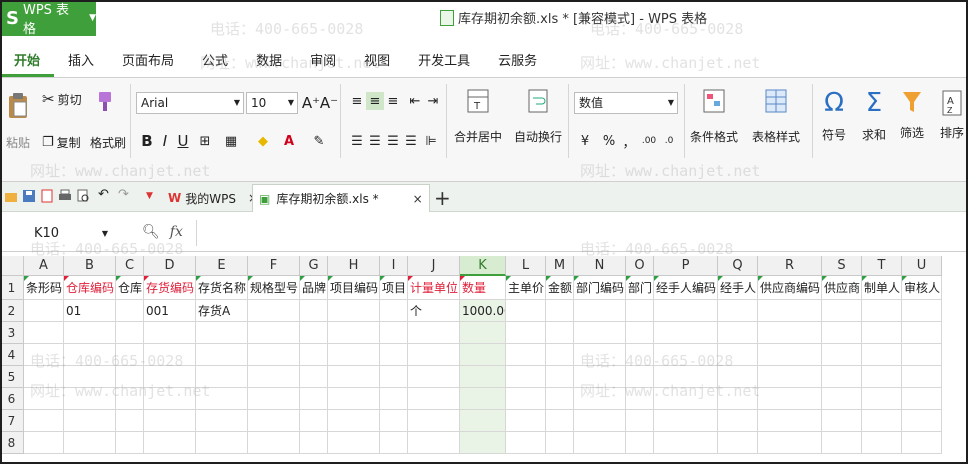 This screenshot has width=968, height=464. Describe the element at coordinates (952, 114) in the screenshot. I see `sort-button: AZ 排序` at that location.